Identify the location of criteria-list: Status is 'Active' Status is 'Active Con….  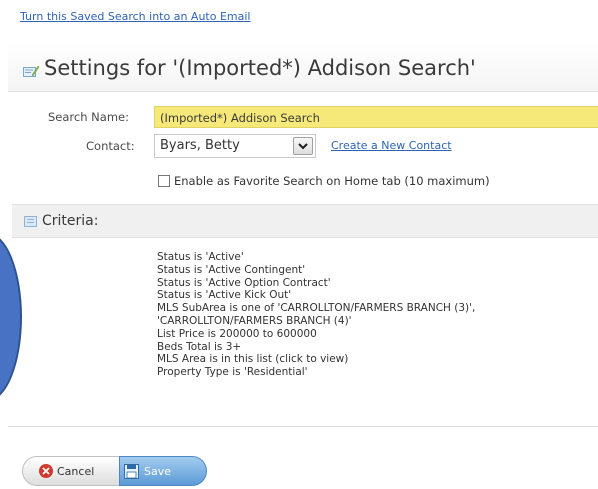
(316, 315).